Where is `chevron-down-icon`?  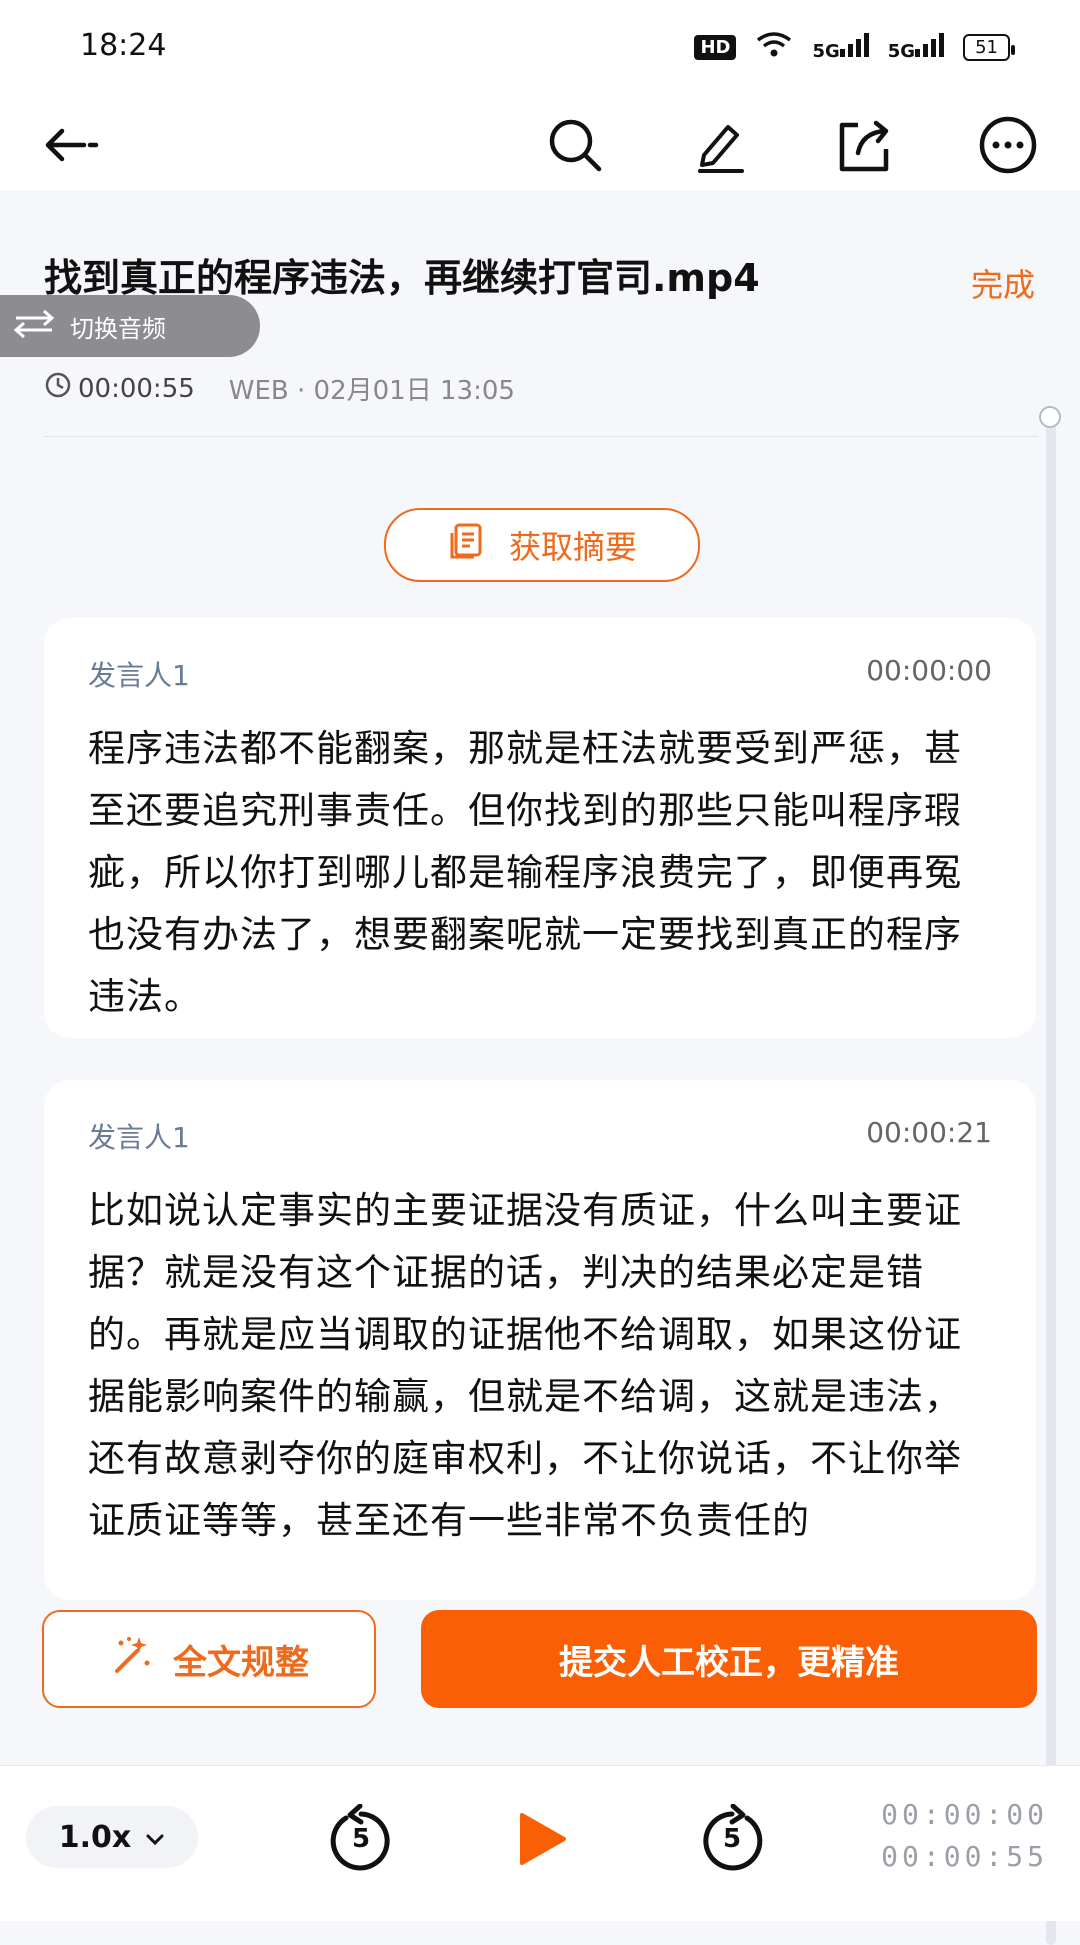 chevron-down-icon is located at coordinates (155, 1837).